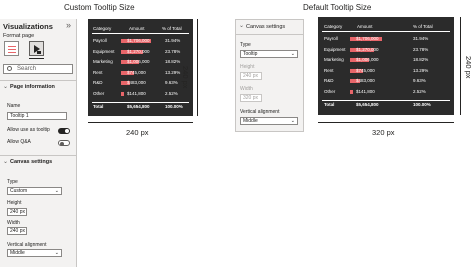 The width and height of the screenshot is (474, 267). Describe the element at coordinates (28, 26) in the screenshot. I see `pane-title: Visualizations` at that location.